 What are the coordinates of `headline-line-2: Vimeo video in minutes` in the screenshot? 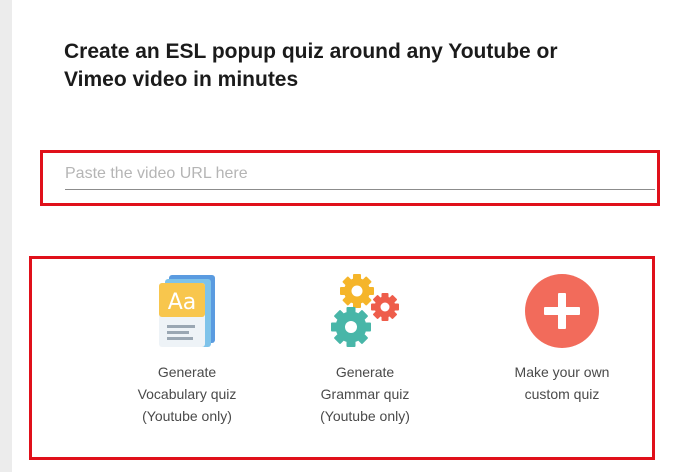 It's located at (181, 79).